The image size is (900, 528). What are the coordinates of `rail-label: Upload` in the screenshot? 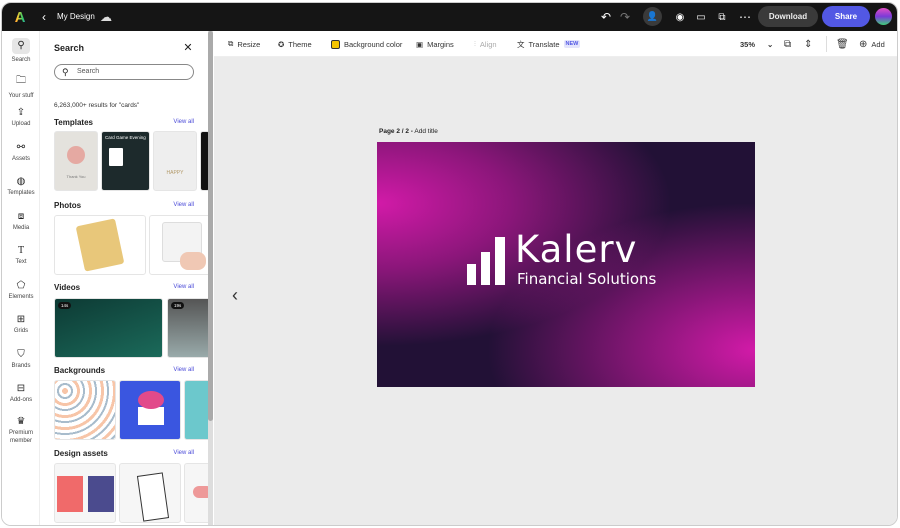 It's located at (21, 124).